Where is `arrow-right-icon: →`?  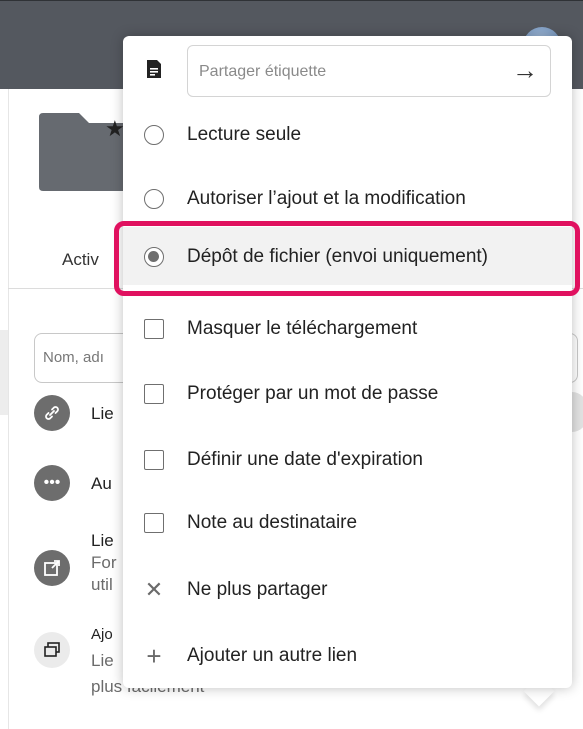 arrow-right-icon: → is located at coordinates (525, 70).